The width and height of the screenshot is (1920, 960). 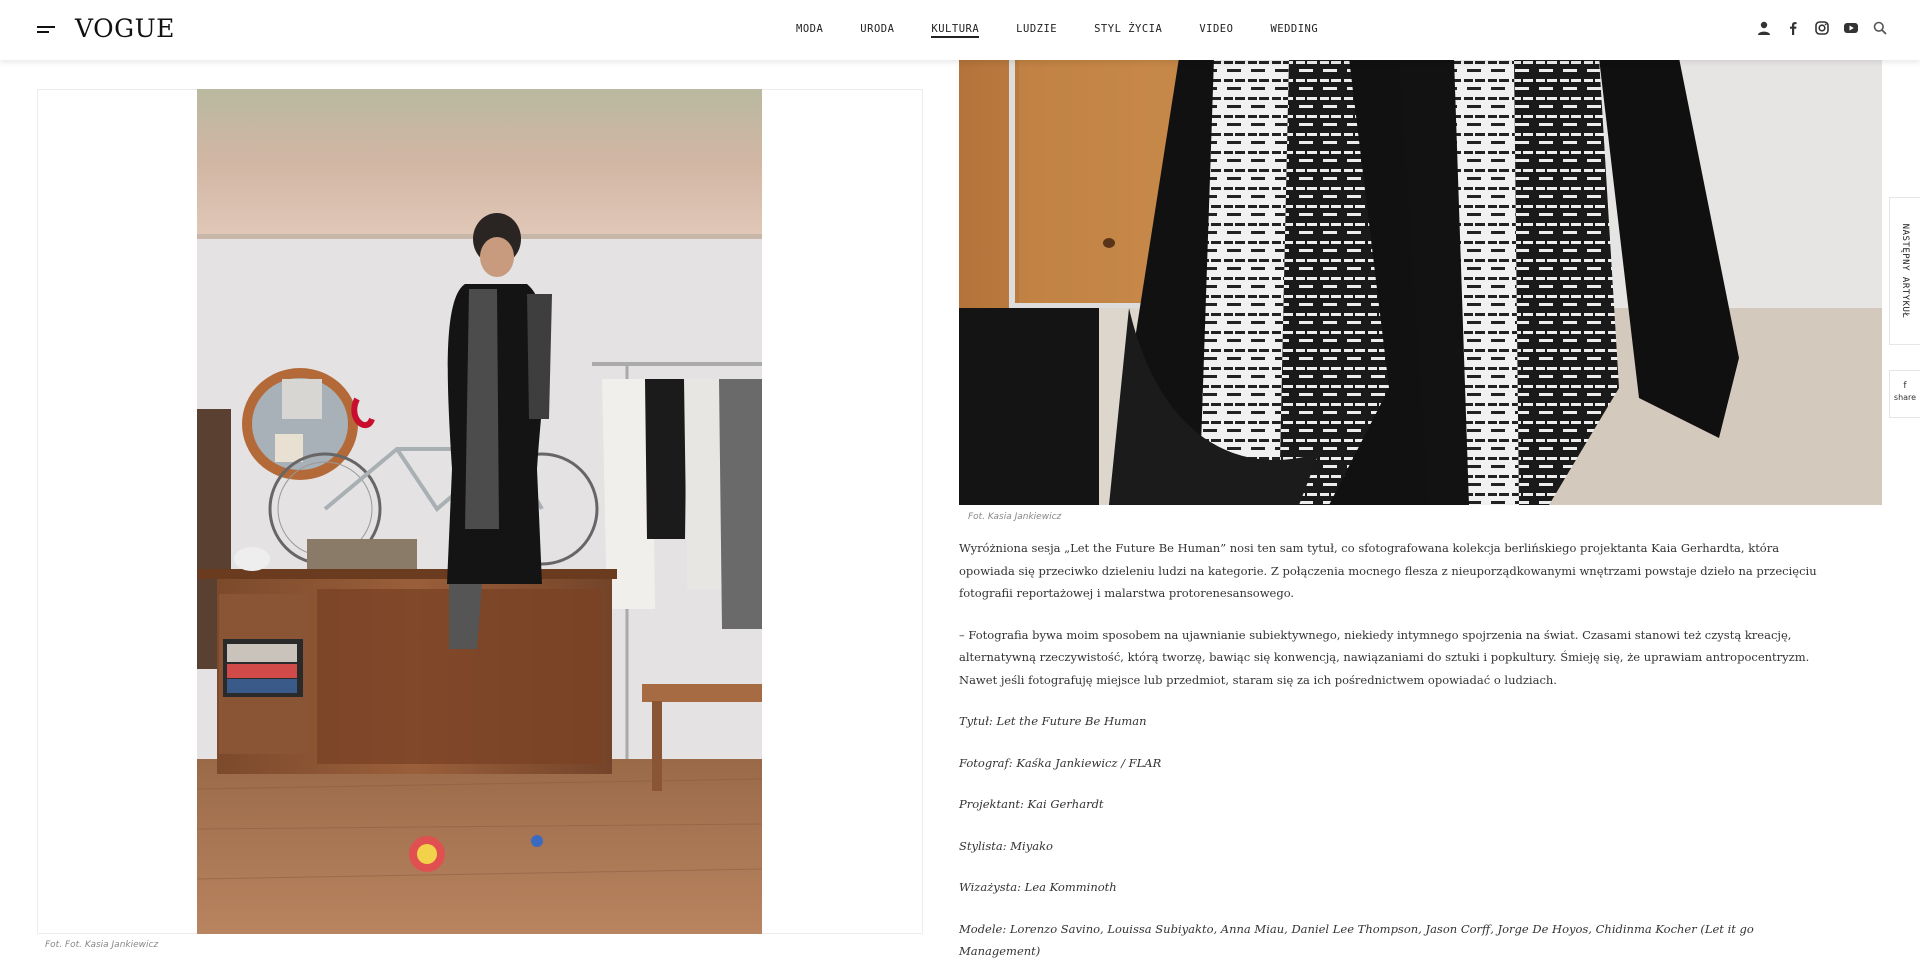 What do you see at coordinates (125, 28) in the screenshot?
I see `site-logo: VOGUE` at bounding box center [125, 28].